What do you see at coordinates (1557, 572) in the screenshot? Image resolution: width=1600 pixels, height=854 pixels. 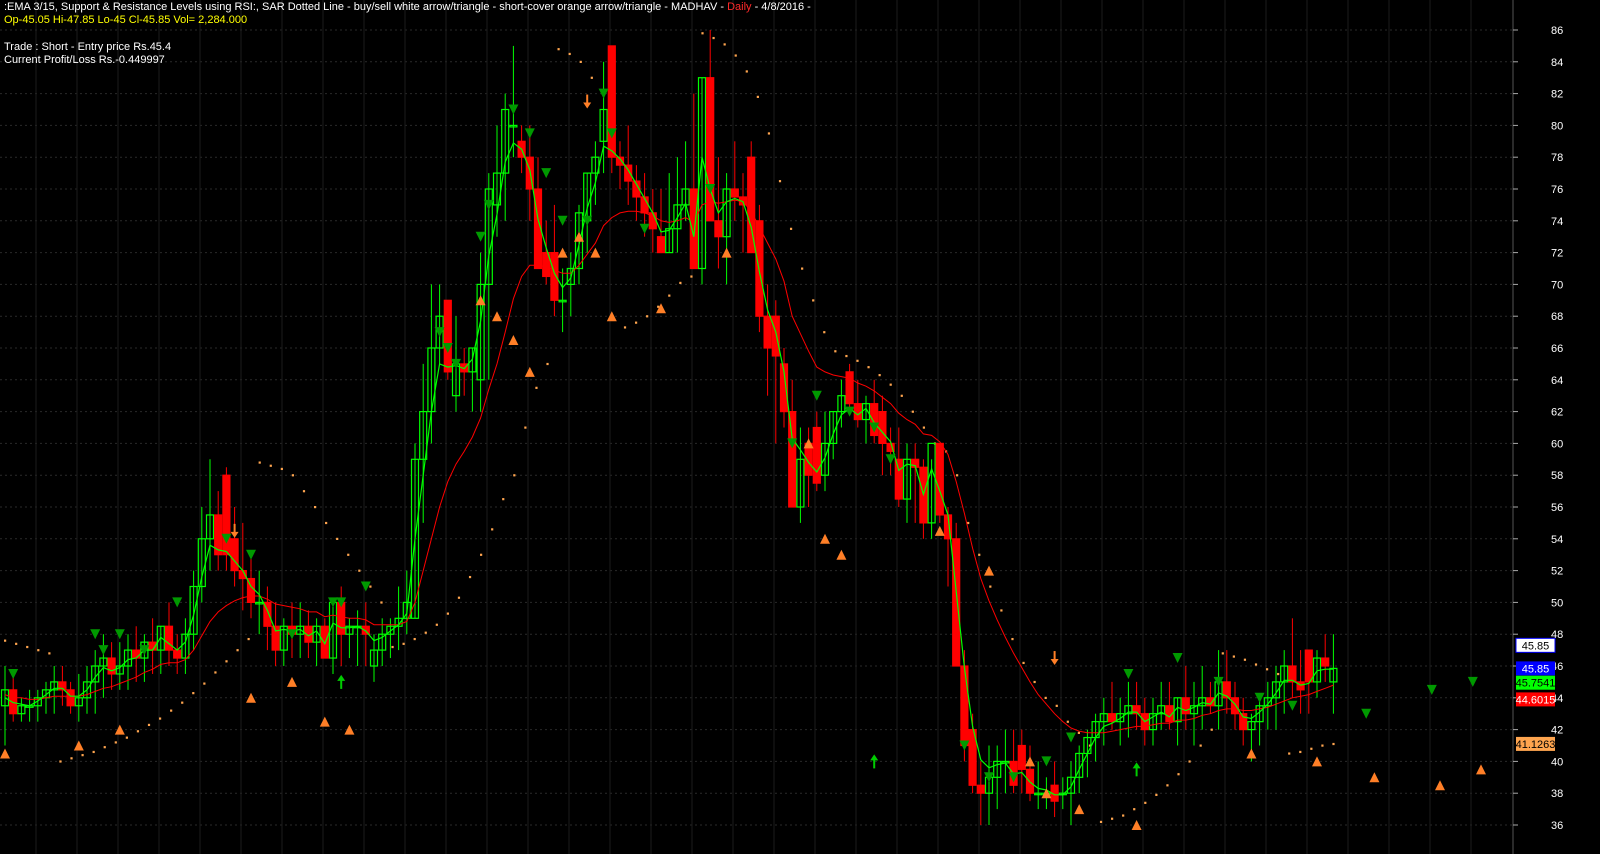 I see `y-tick-label: 52` at bounding box center [1557, 572].